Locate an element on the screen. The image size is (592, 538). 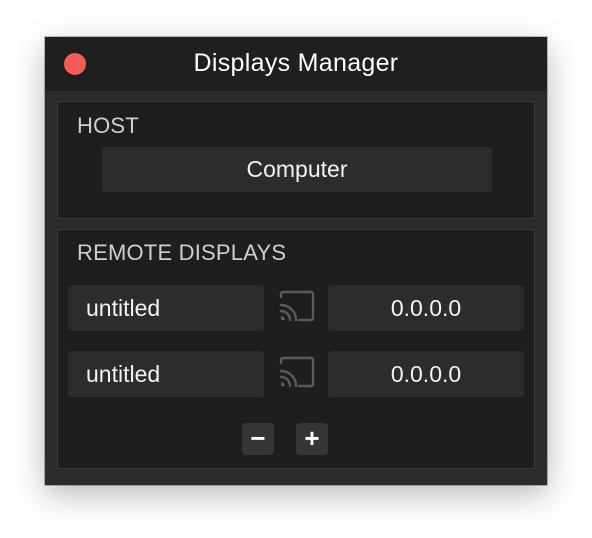
close-icon is located at coordinates (75, 64).